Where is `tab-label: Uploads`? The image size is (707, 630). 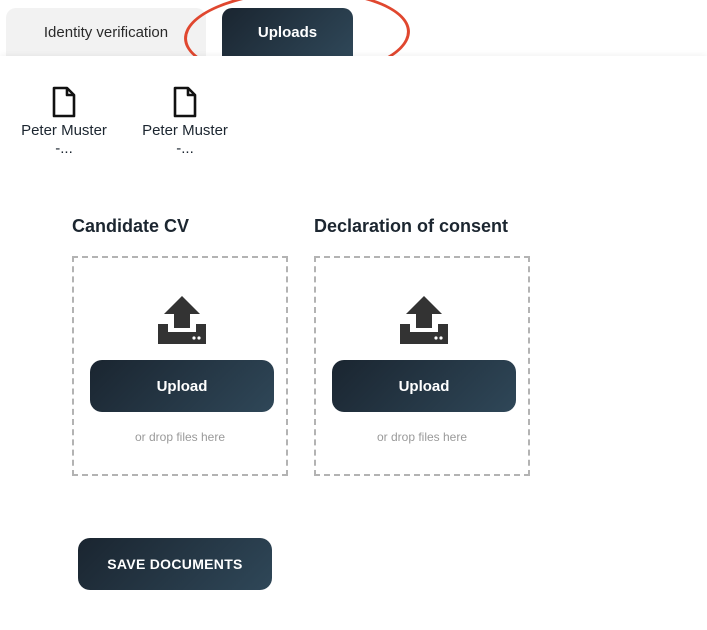 tab-label: Uploads is located at coordinates (287, 32).